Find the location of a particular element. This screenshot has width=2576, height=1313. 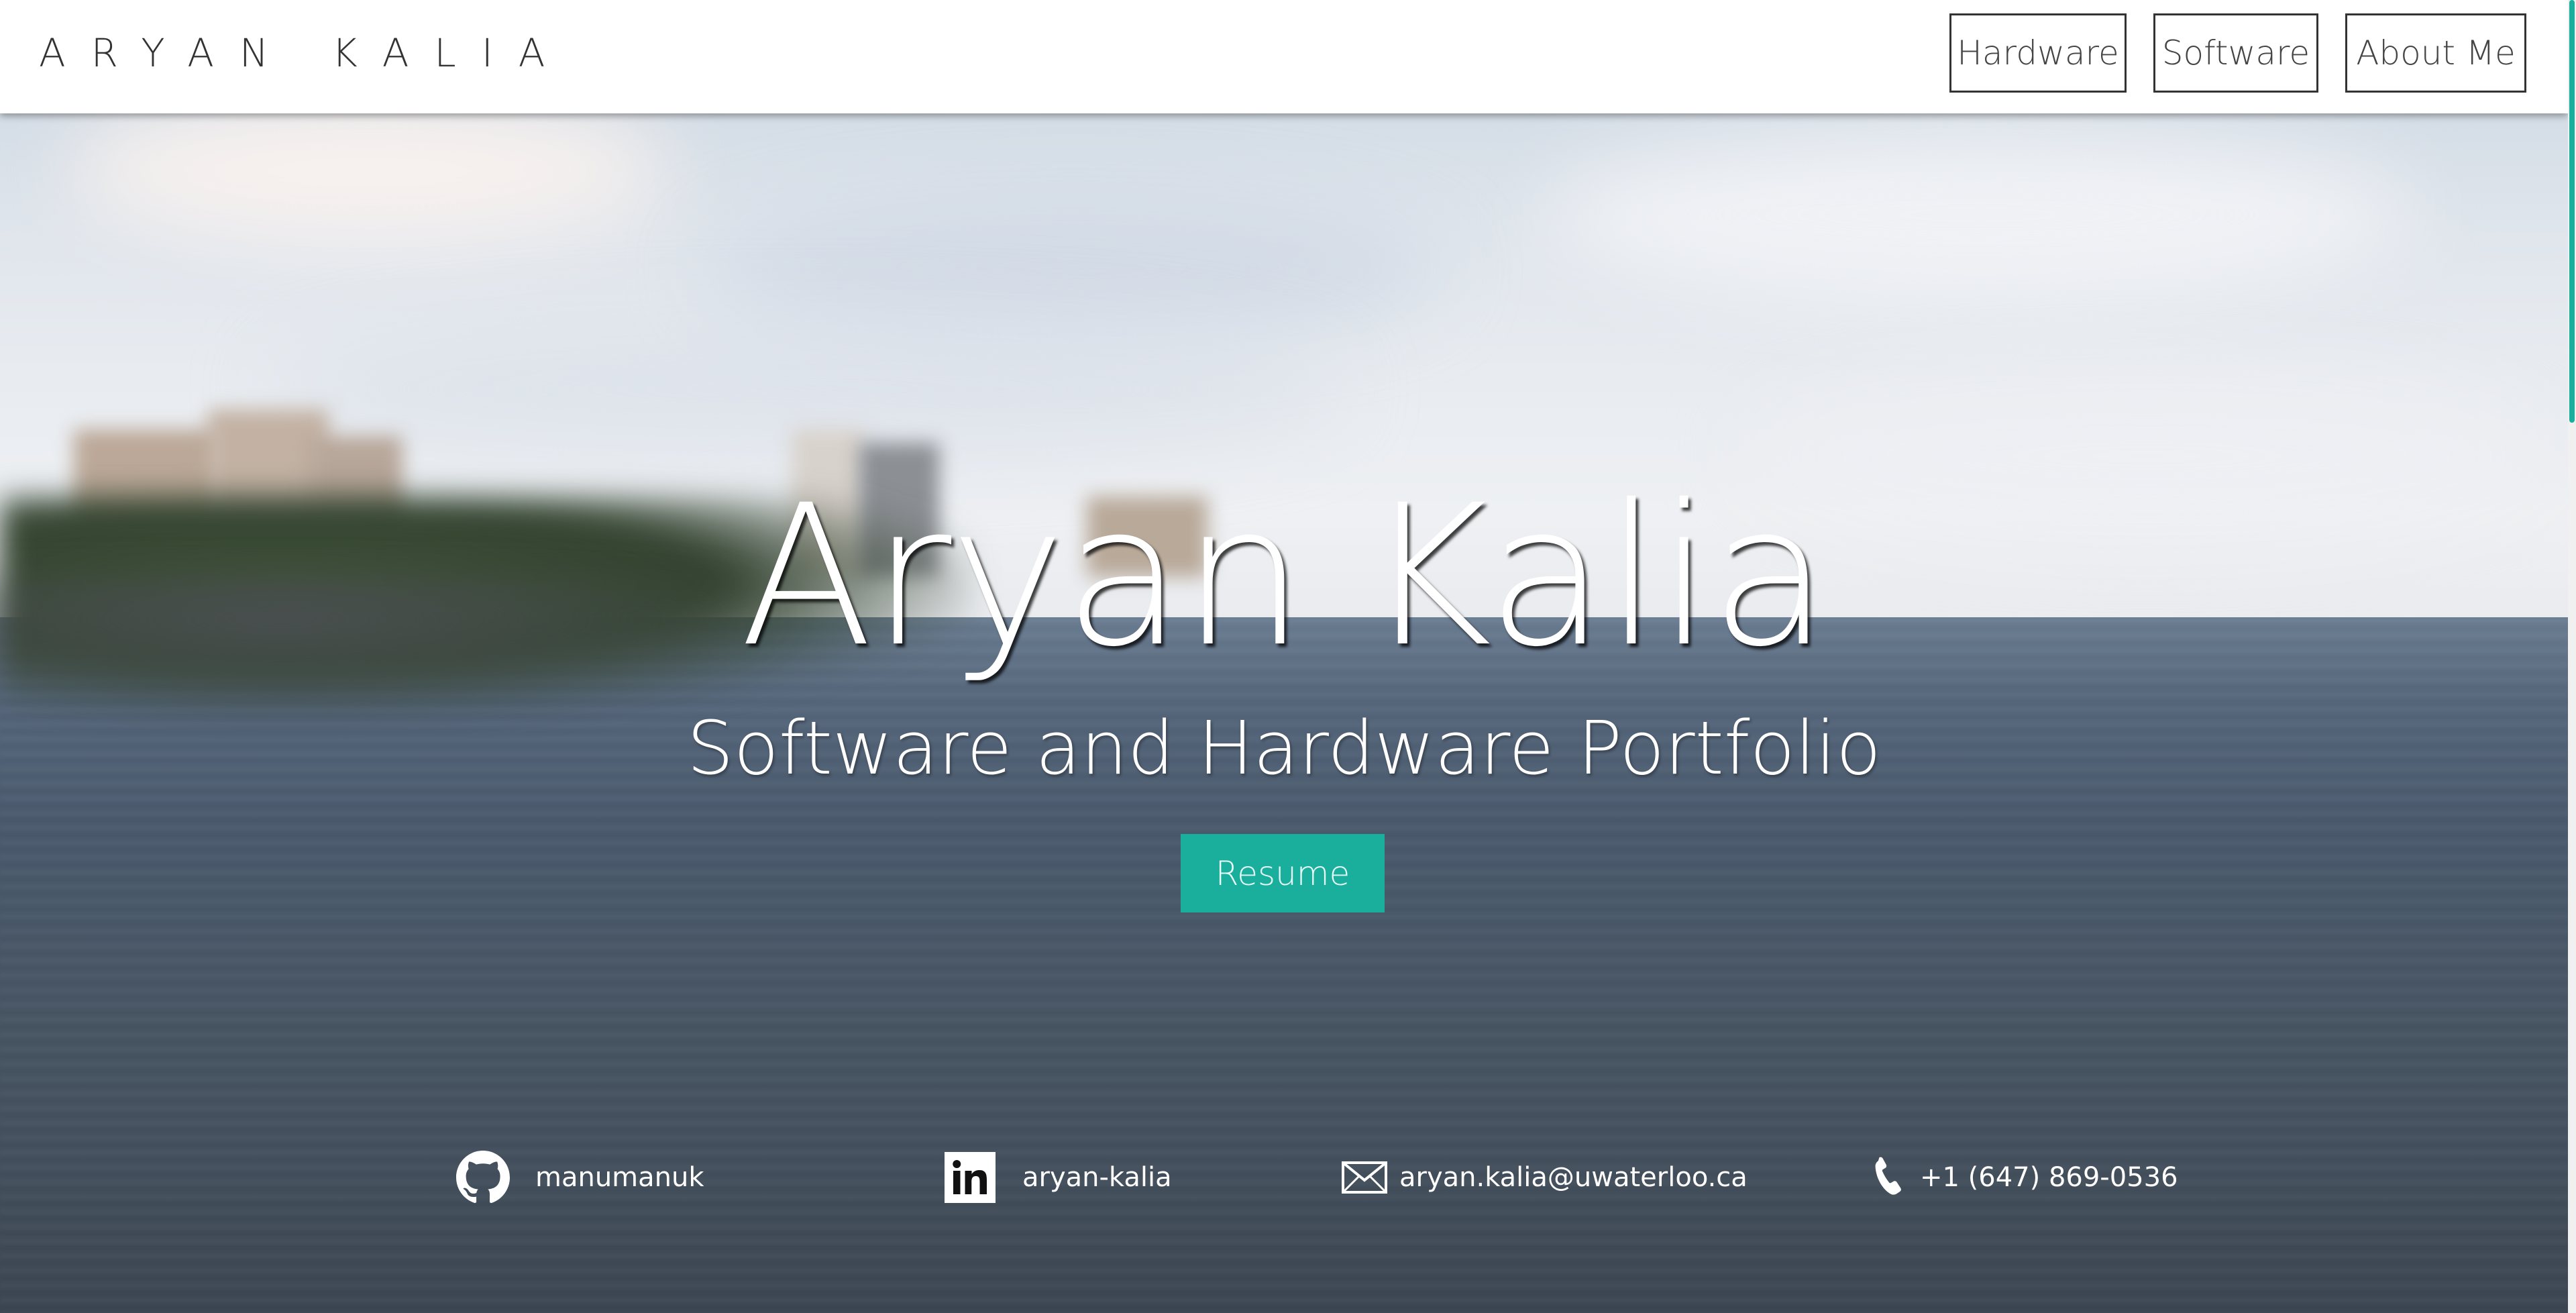

hero-title: Aryan Kalia is located at coordinates (1284, 577).